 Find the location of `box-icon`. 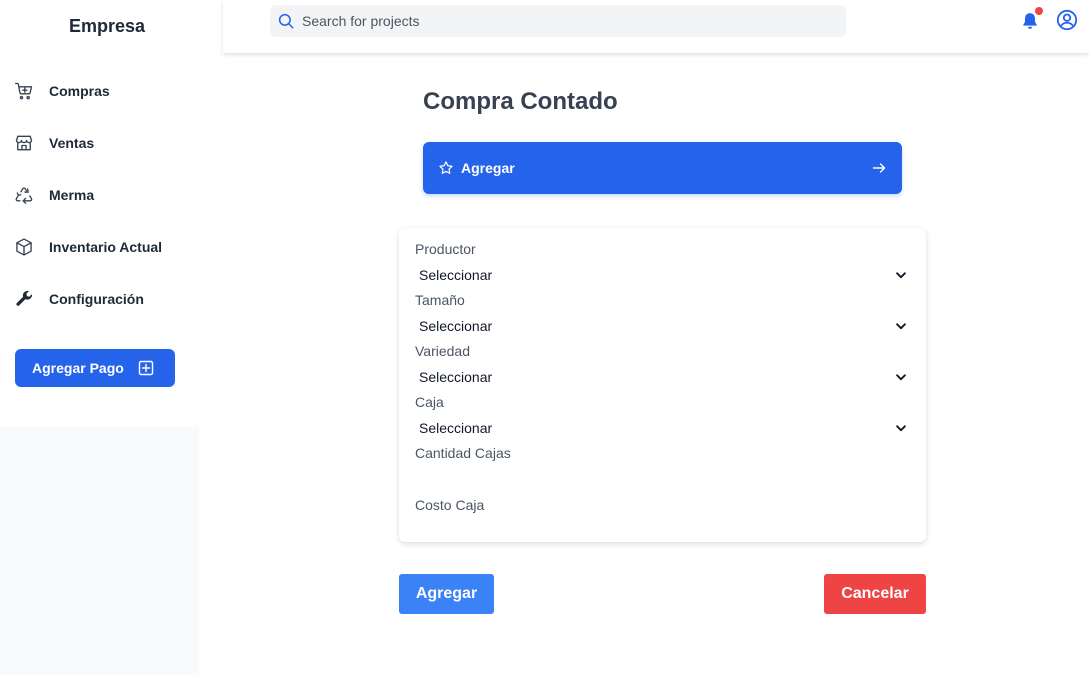

box-icon is located at coordinates (24, 247).